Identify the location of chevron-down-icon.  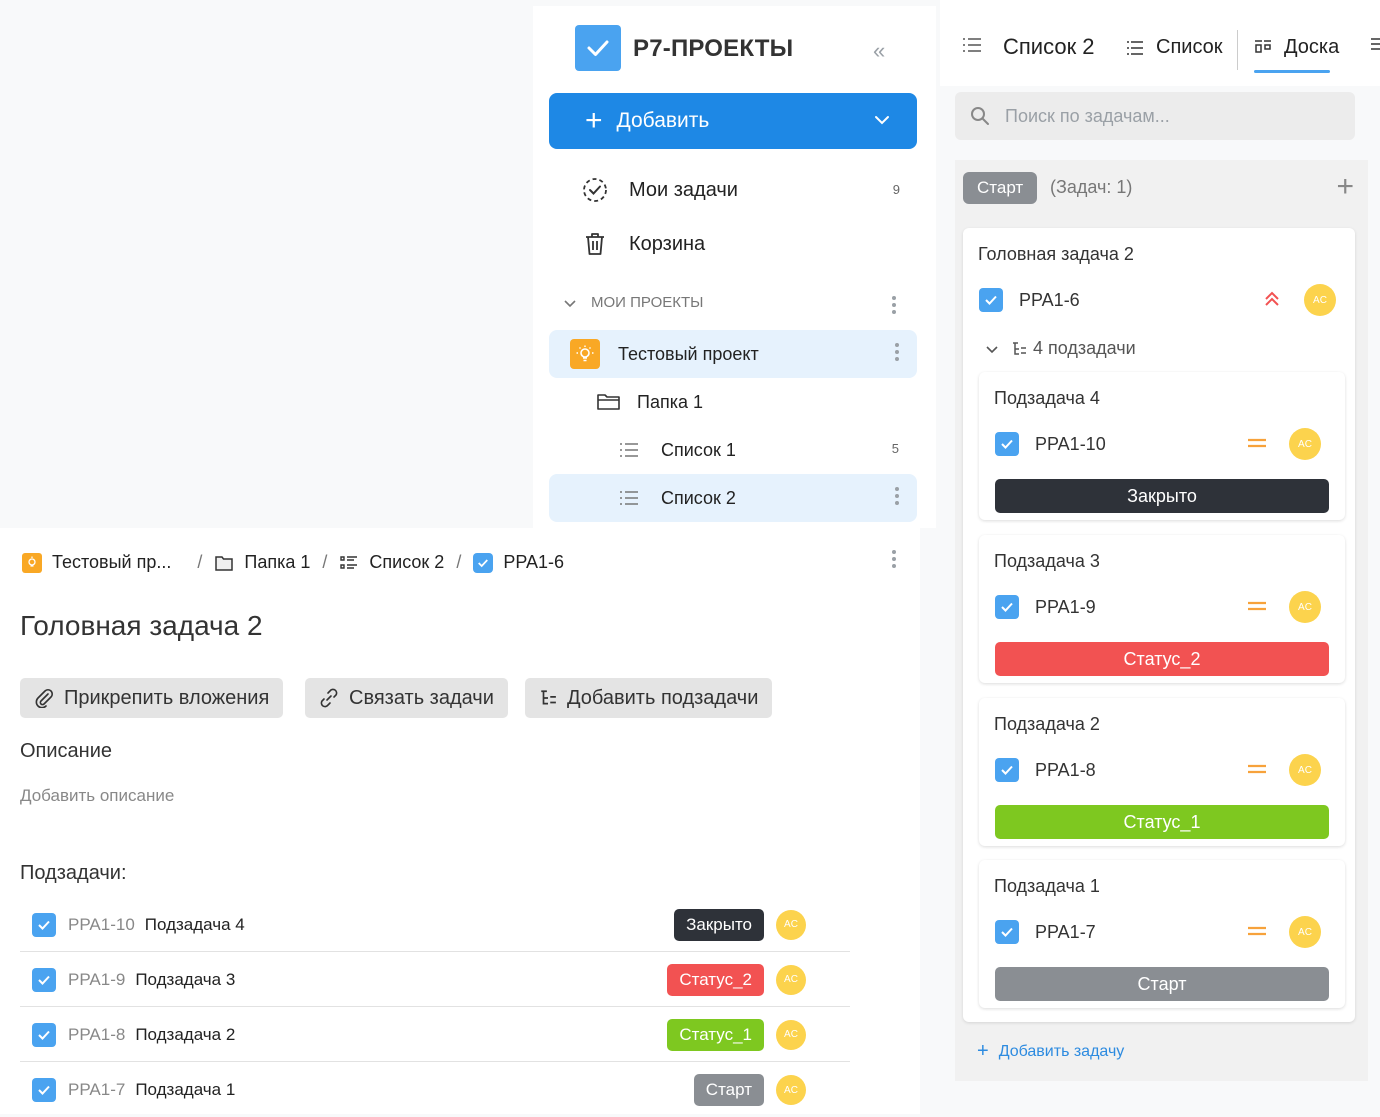
(882, 120).